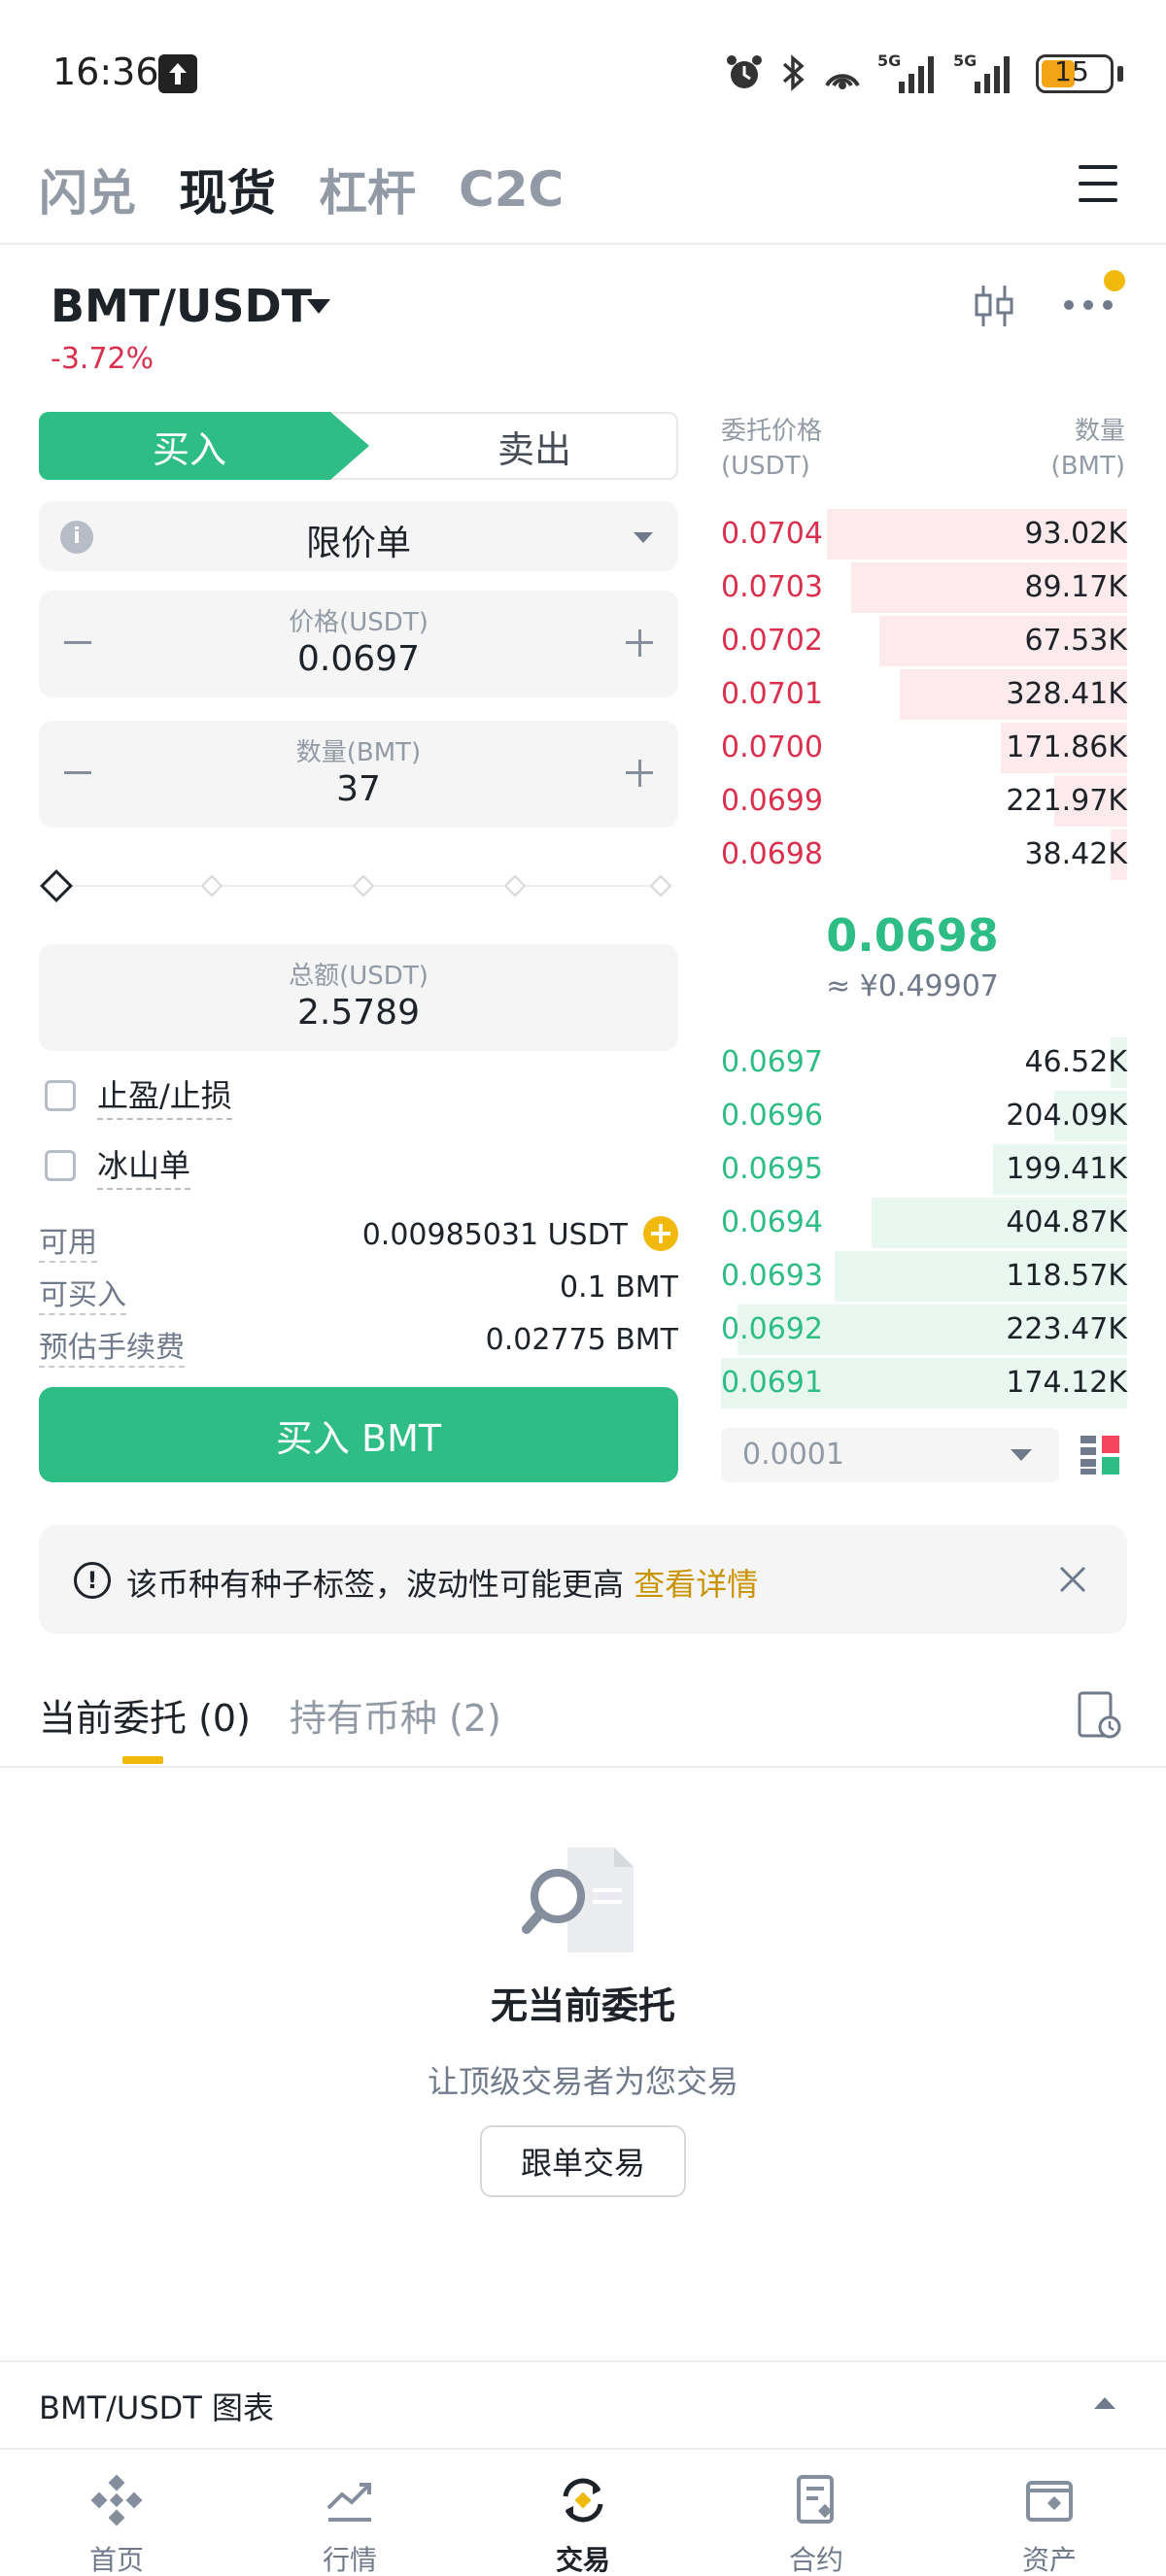 The width and height of the screenshot is (1166, 2576). Describe the element at coordinates (204, 446) in the screenshot. I see `buy-tab: 买入` at that location.